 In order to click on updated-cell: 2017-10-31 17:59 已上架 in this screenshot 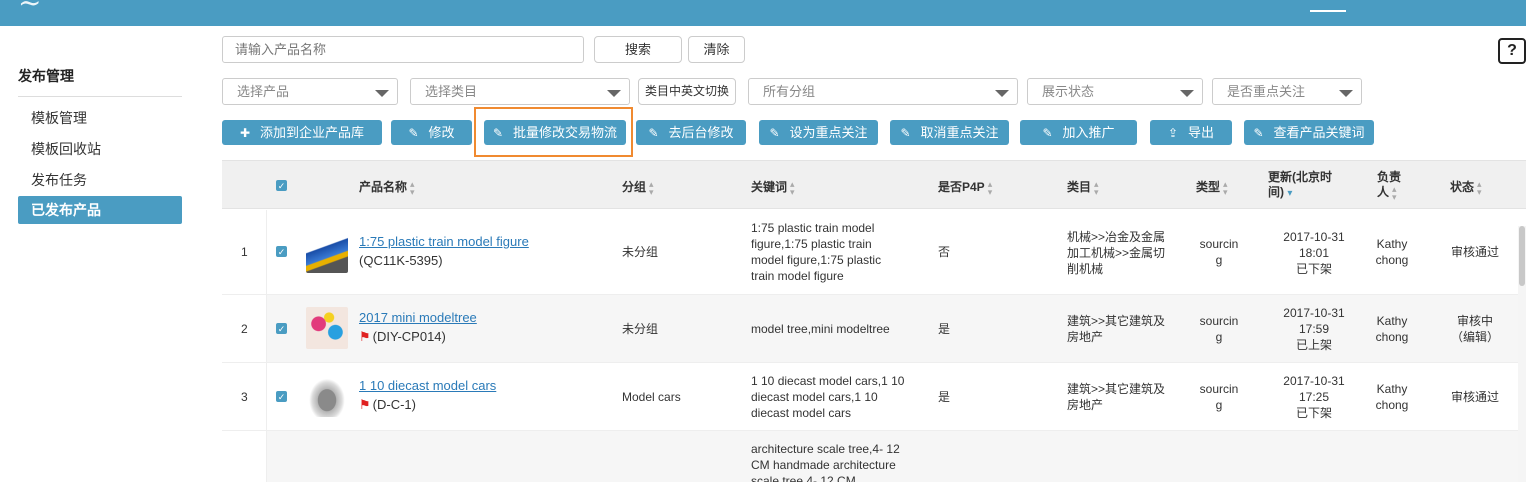, I will do `click(1314, 329)`.